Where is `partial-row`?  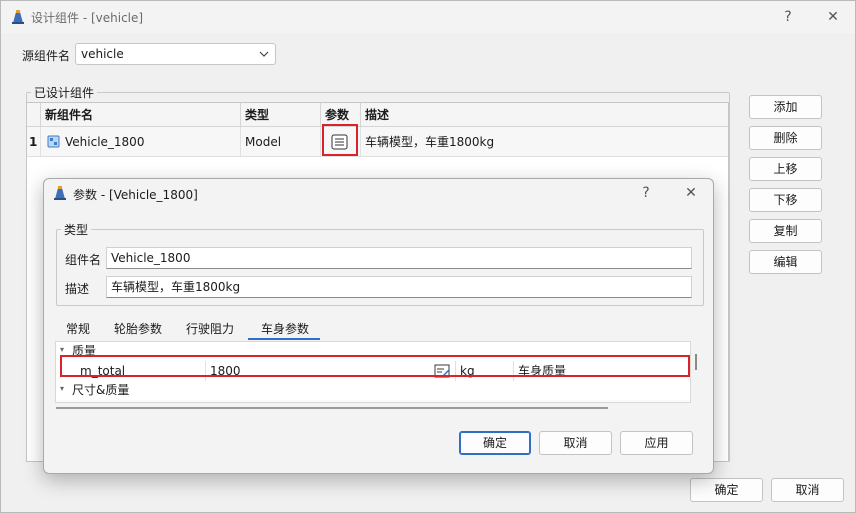 partial-row is located at coordinates (373, 401).